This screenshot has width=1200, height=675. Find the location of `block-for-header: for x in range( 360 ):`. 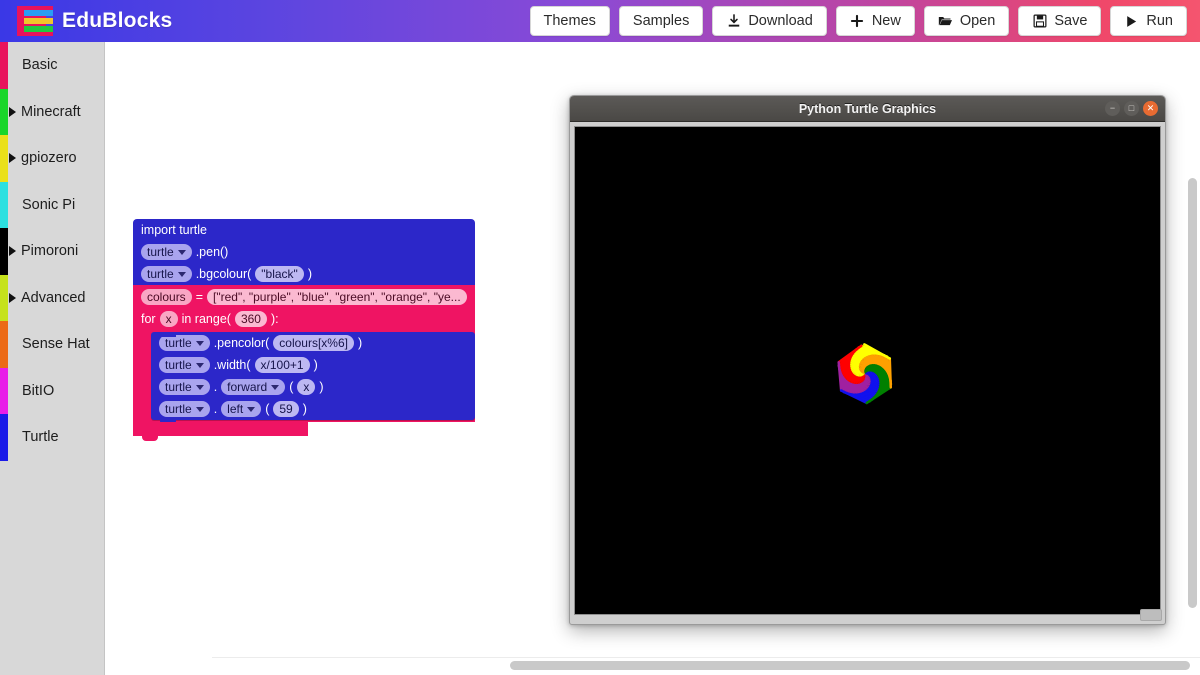

block-for-header: for x in range( 360 ): is located at coordinates (304, 319).